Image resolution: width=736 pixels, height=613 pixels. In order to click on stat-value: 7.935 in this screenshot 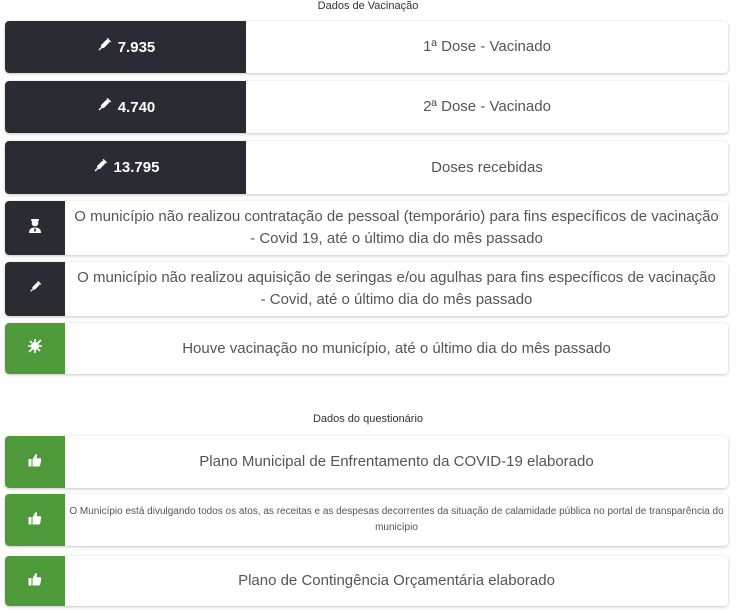, I will do `click(136, 47)`.